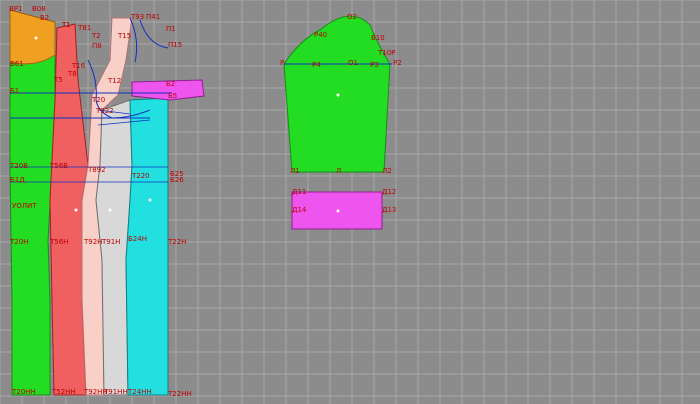  Describe the element at coordinates (18, 166) in the screenshot. I see `point-label: Т20В` at that location.